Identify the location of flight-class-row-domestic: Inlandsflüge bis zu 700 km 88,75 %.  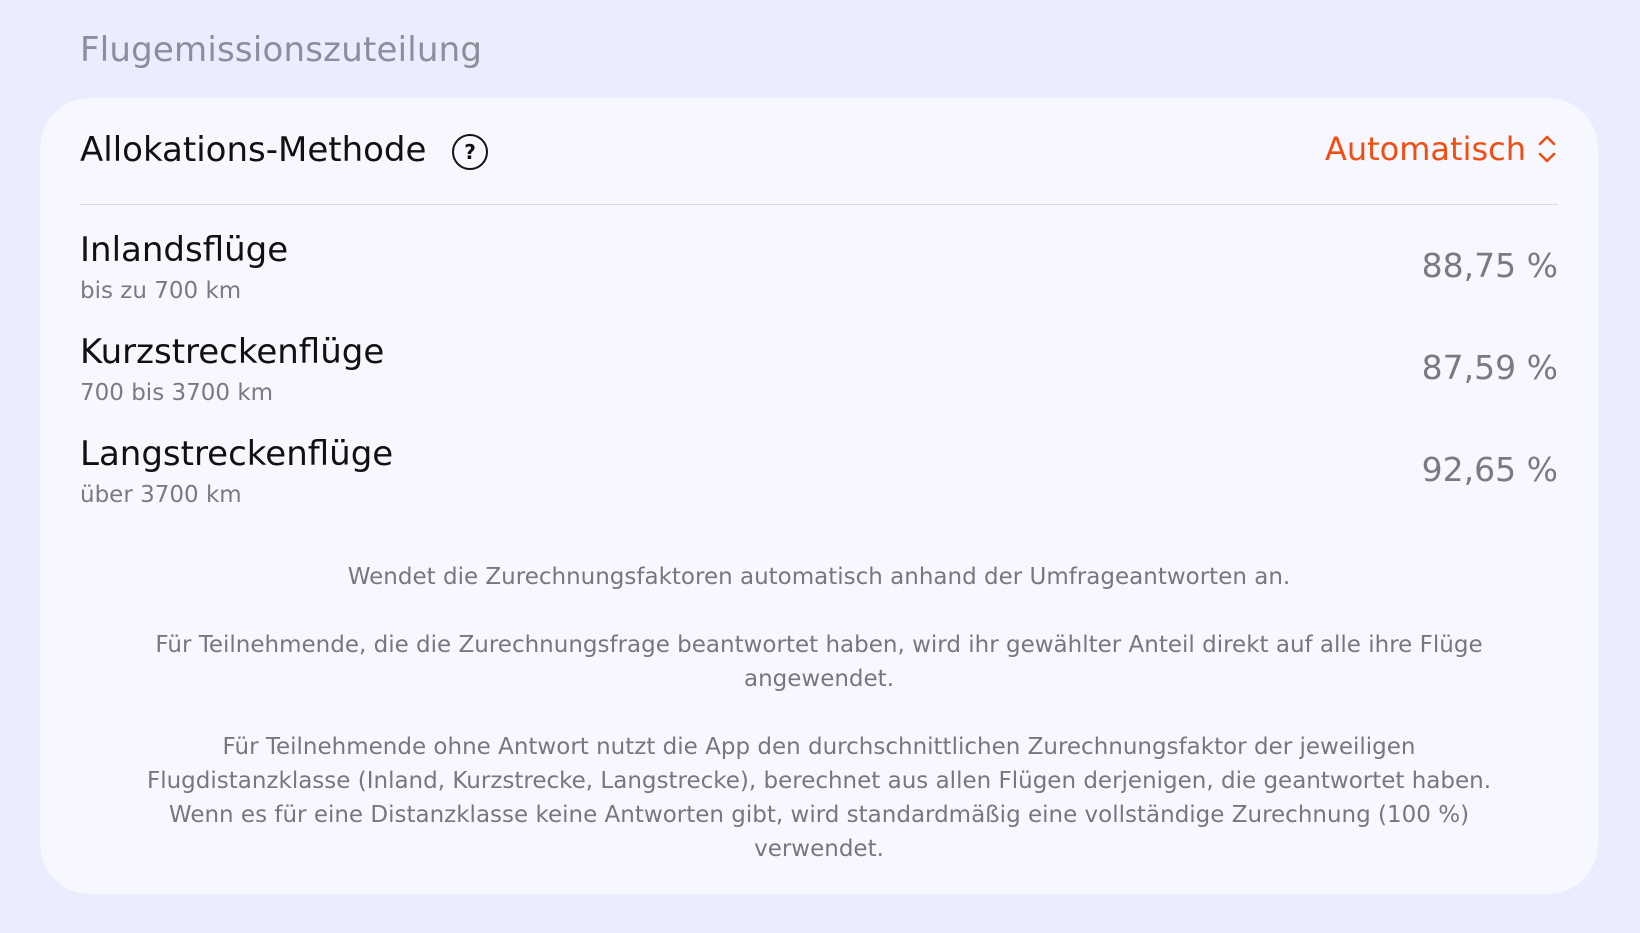
(819, 281).